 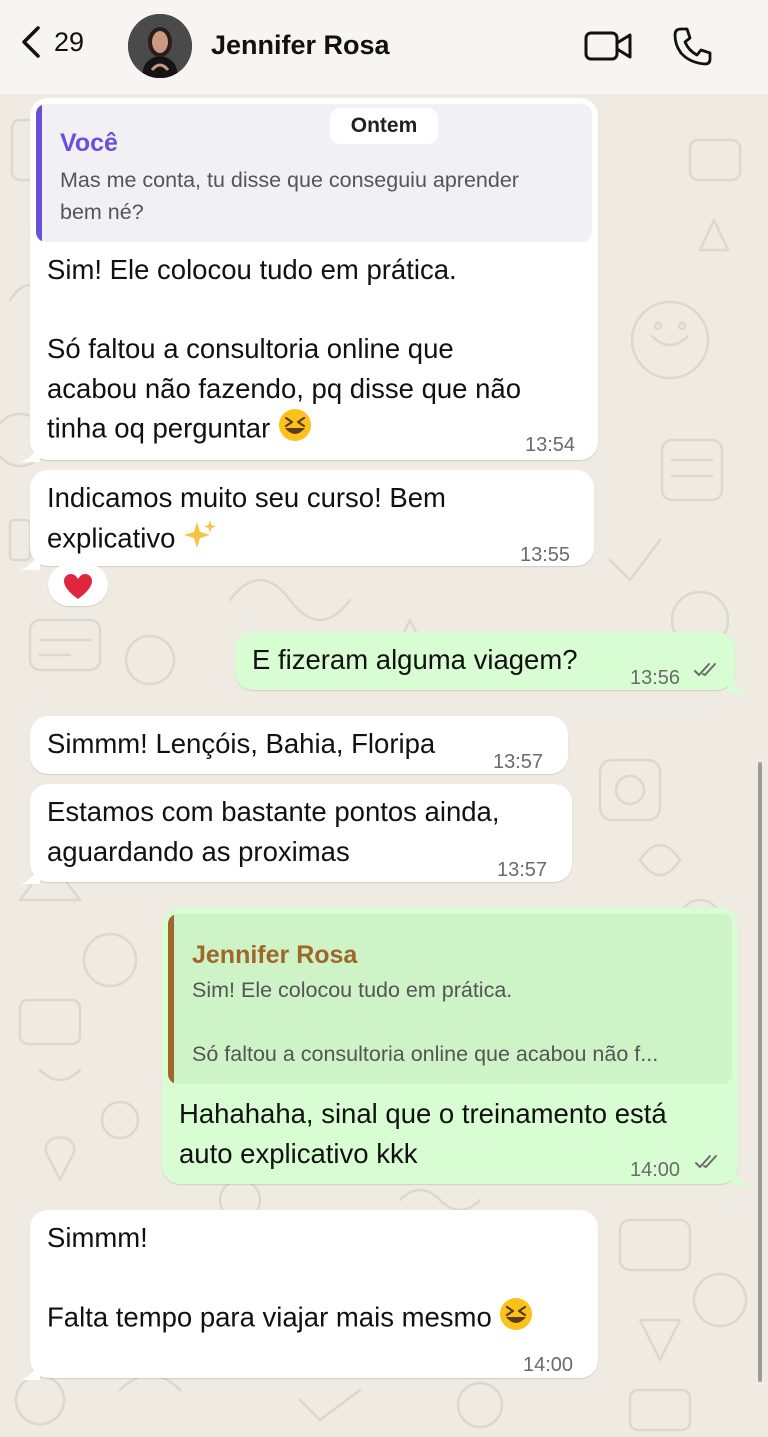 What do you see at coordinates (241, 743) in the screenshot?
I see `message-text: Simmm! Lençóis, Bahia, Floripa` at bounding box center [241, 743].